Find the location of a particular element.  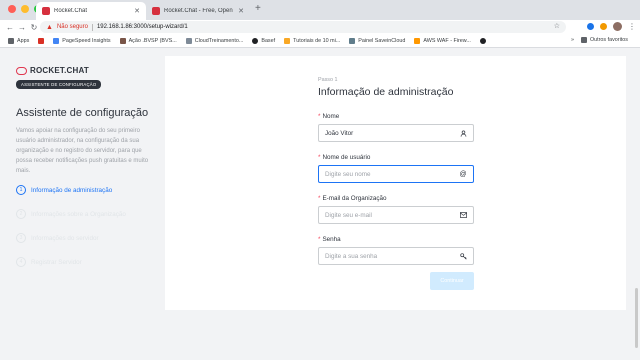

step-number: 2 is located at coordinates (21, 214).